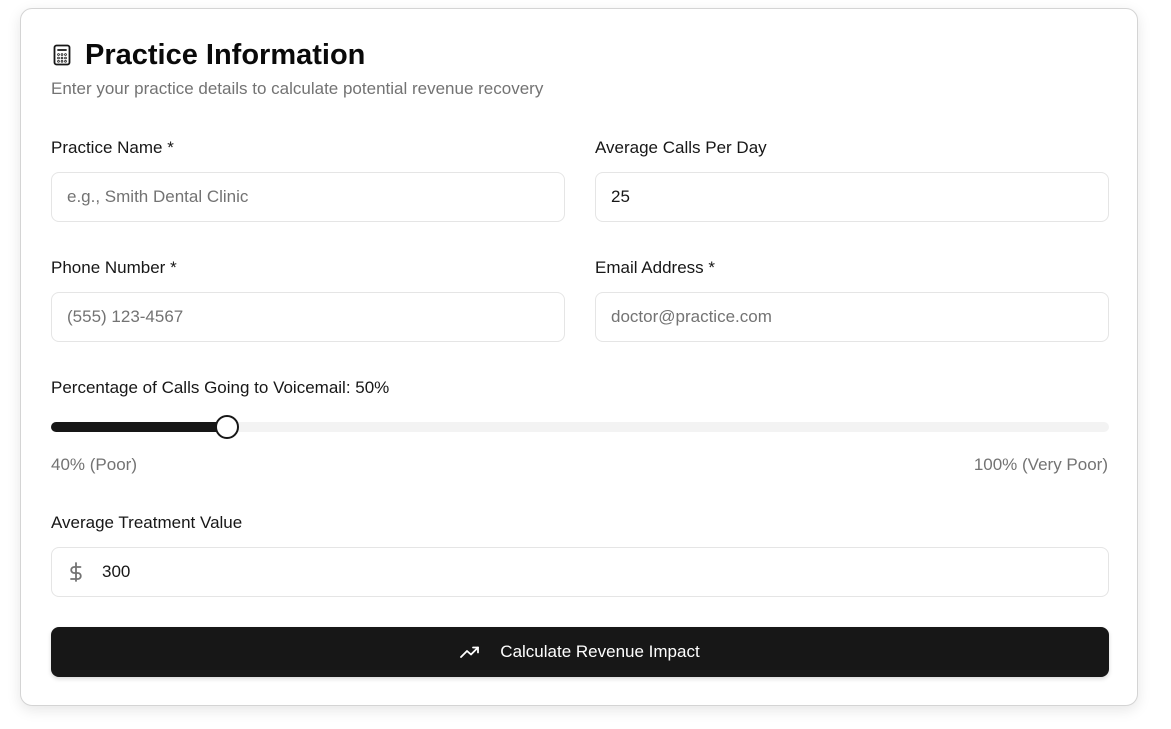 This screenshot has height=729, width=1171. Describe the element at coordinates (112, 147) in the screenshot. I see `practice-name-label: Practice Name *` at that location.